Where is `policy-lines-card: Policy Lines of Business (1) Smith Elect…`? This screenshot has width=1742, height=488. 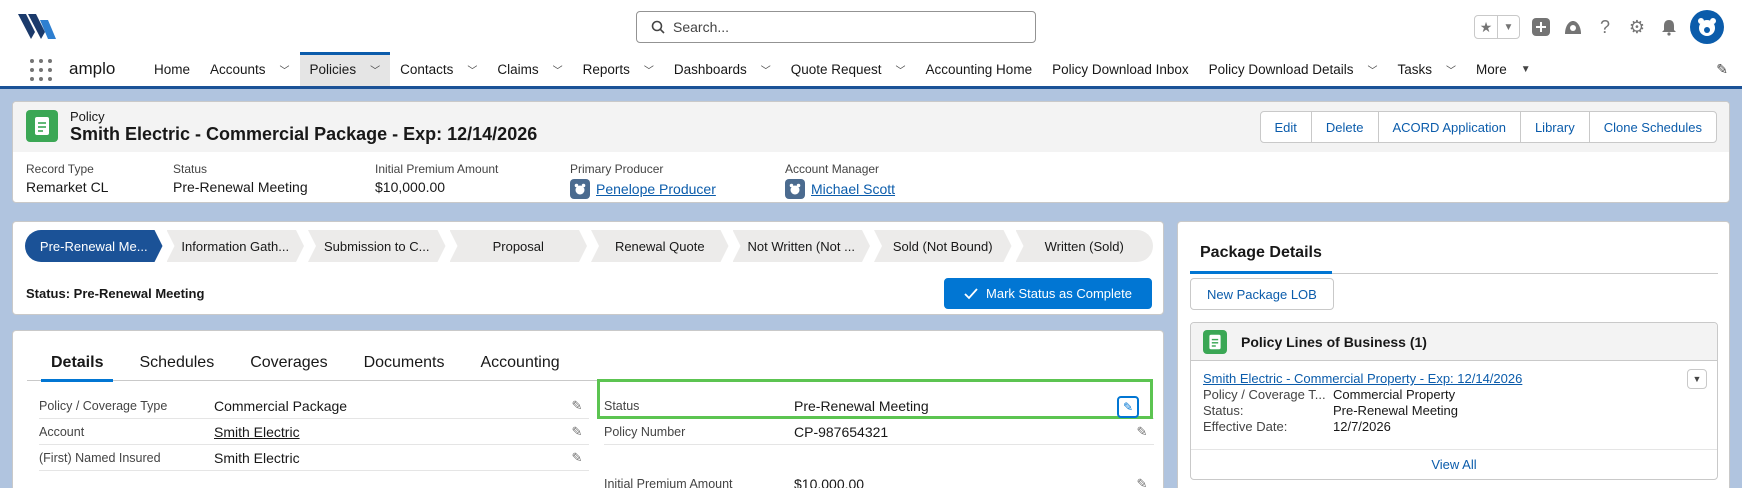
policy-lines-card: Policy Lines of Business (1) Smith Elect… is located at coordinates (1454, 401).